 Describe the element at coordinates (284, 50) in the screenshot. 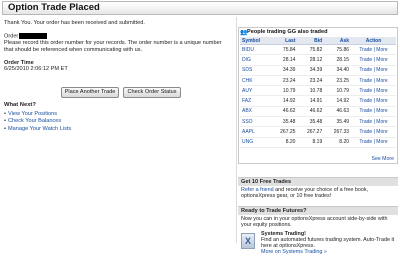

I see `last-cell: 75.84` at that location.